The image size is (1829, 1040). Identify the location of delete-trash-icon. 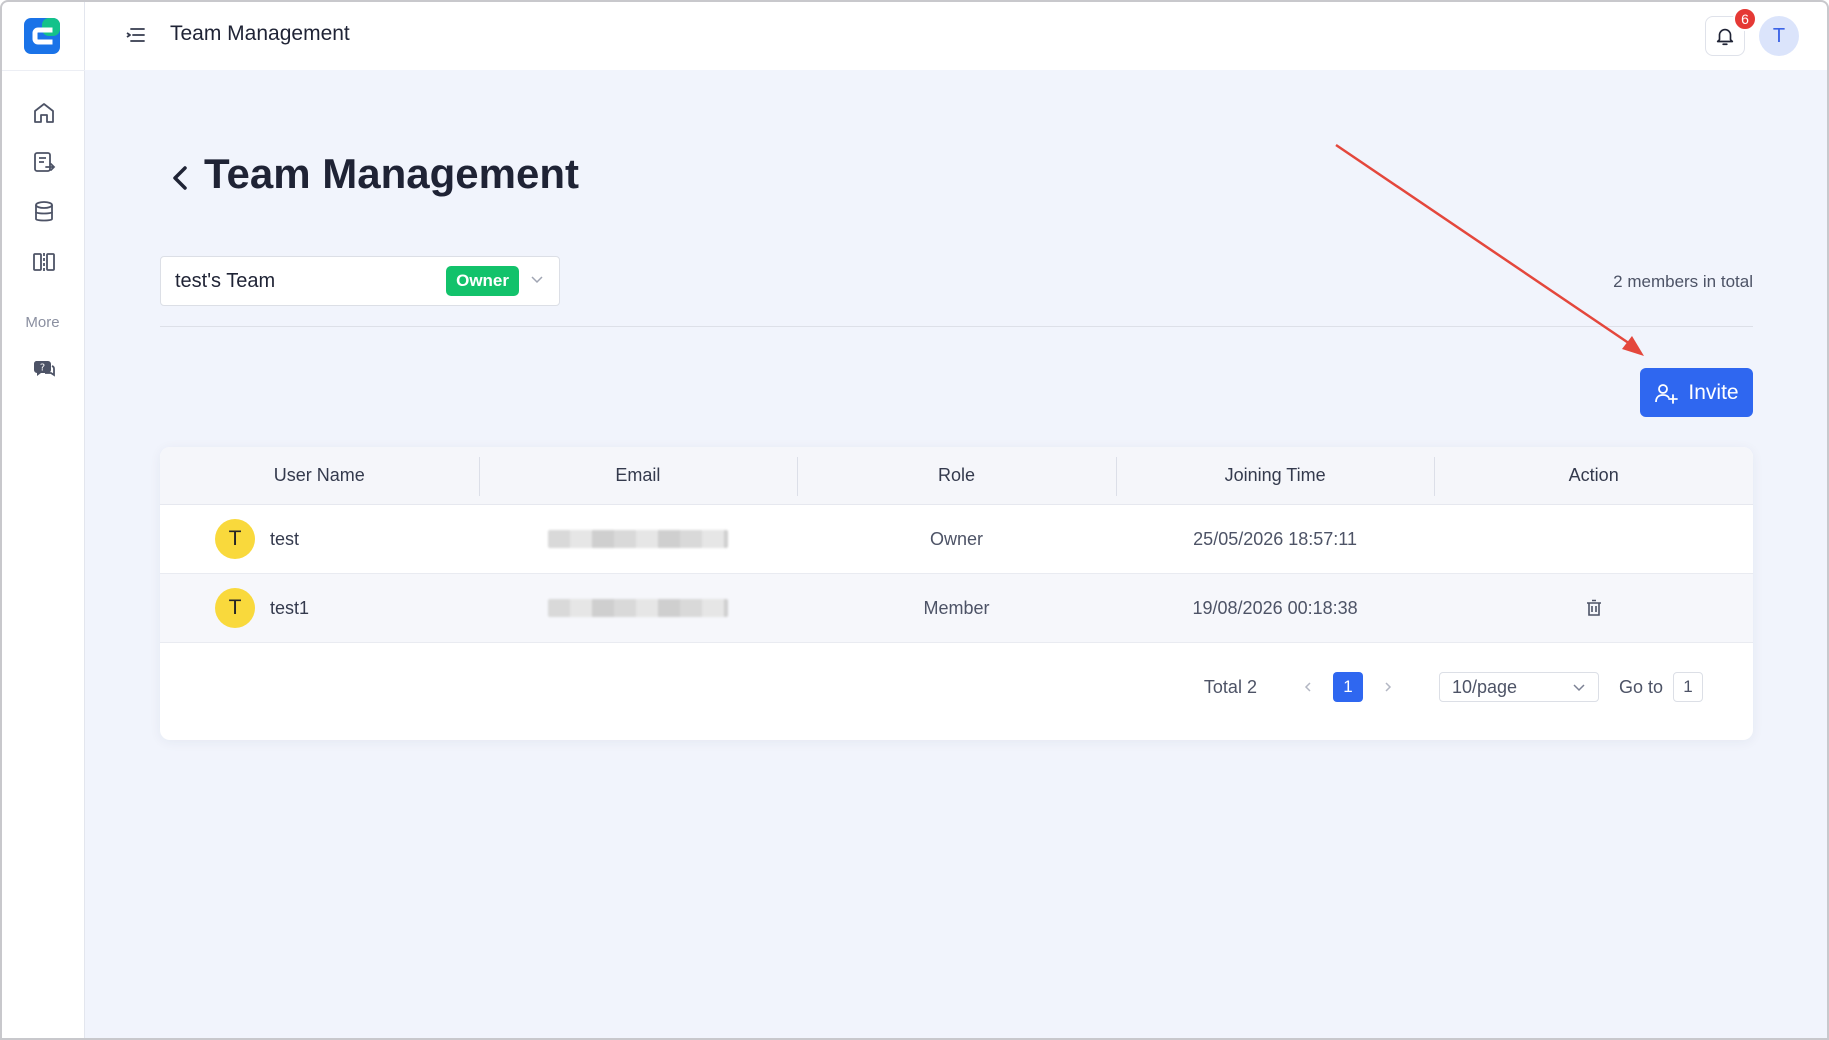
(1594, 608).